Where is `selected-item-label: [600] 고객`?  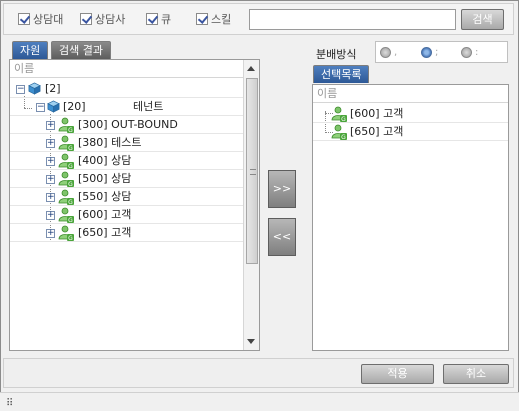 selected-item-label: [600] 고객 is located at coordinates (377, 113).